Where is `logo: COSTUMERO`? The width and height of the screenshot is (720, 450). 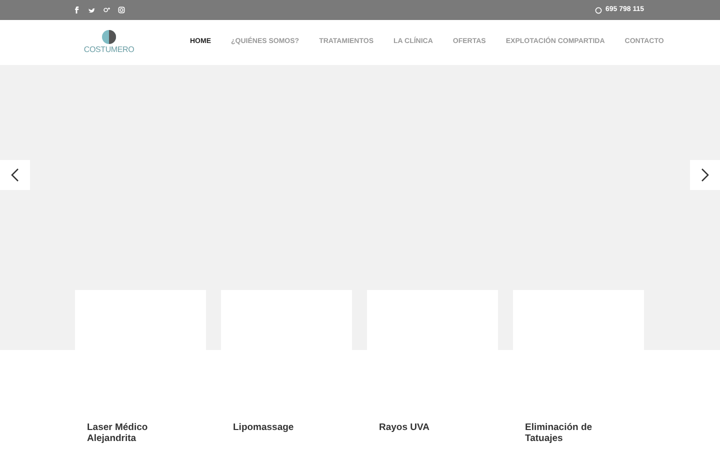
logo: COSTUMERO is located at coordinates (109, 43).